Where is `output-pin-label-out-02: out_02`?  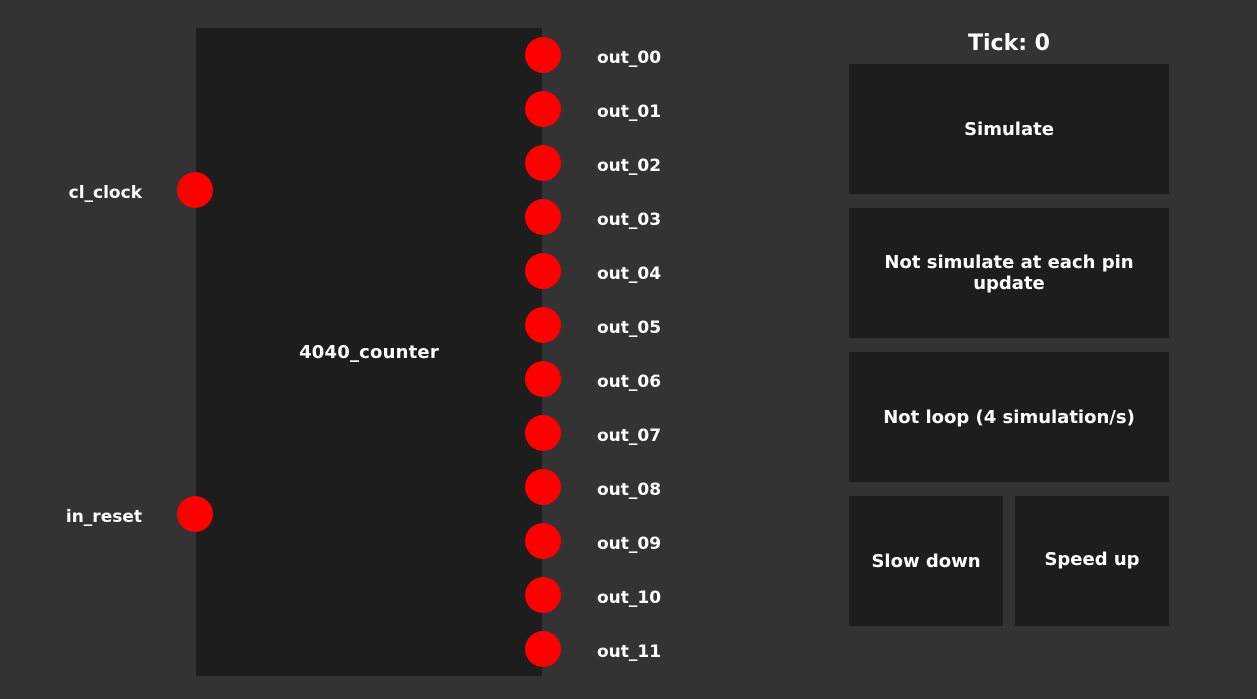
output-pin-label-out-02: out_02 is located at coordinates (629, 166).